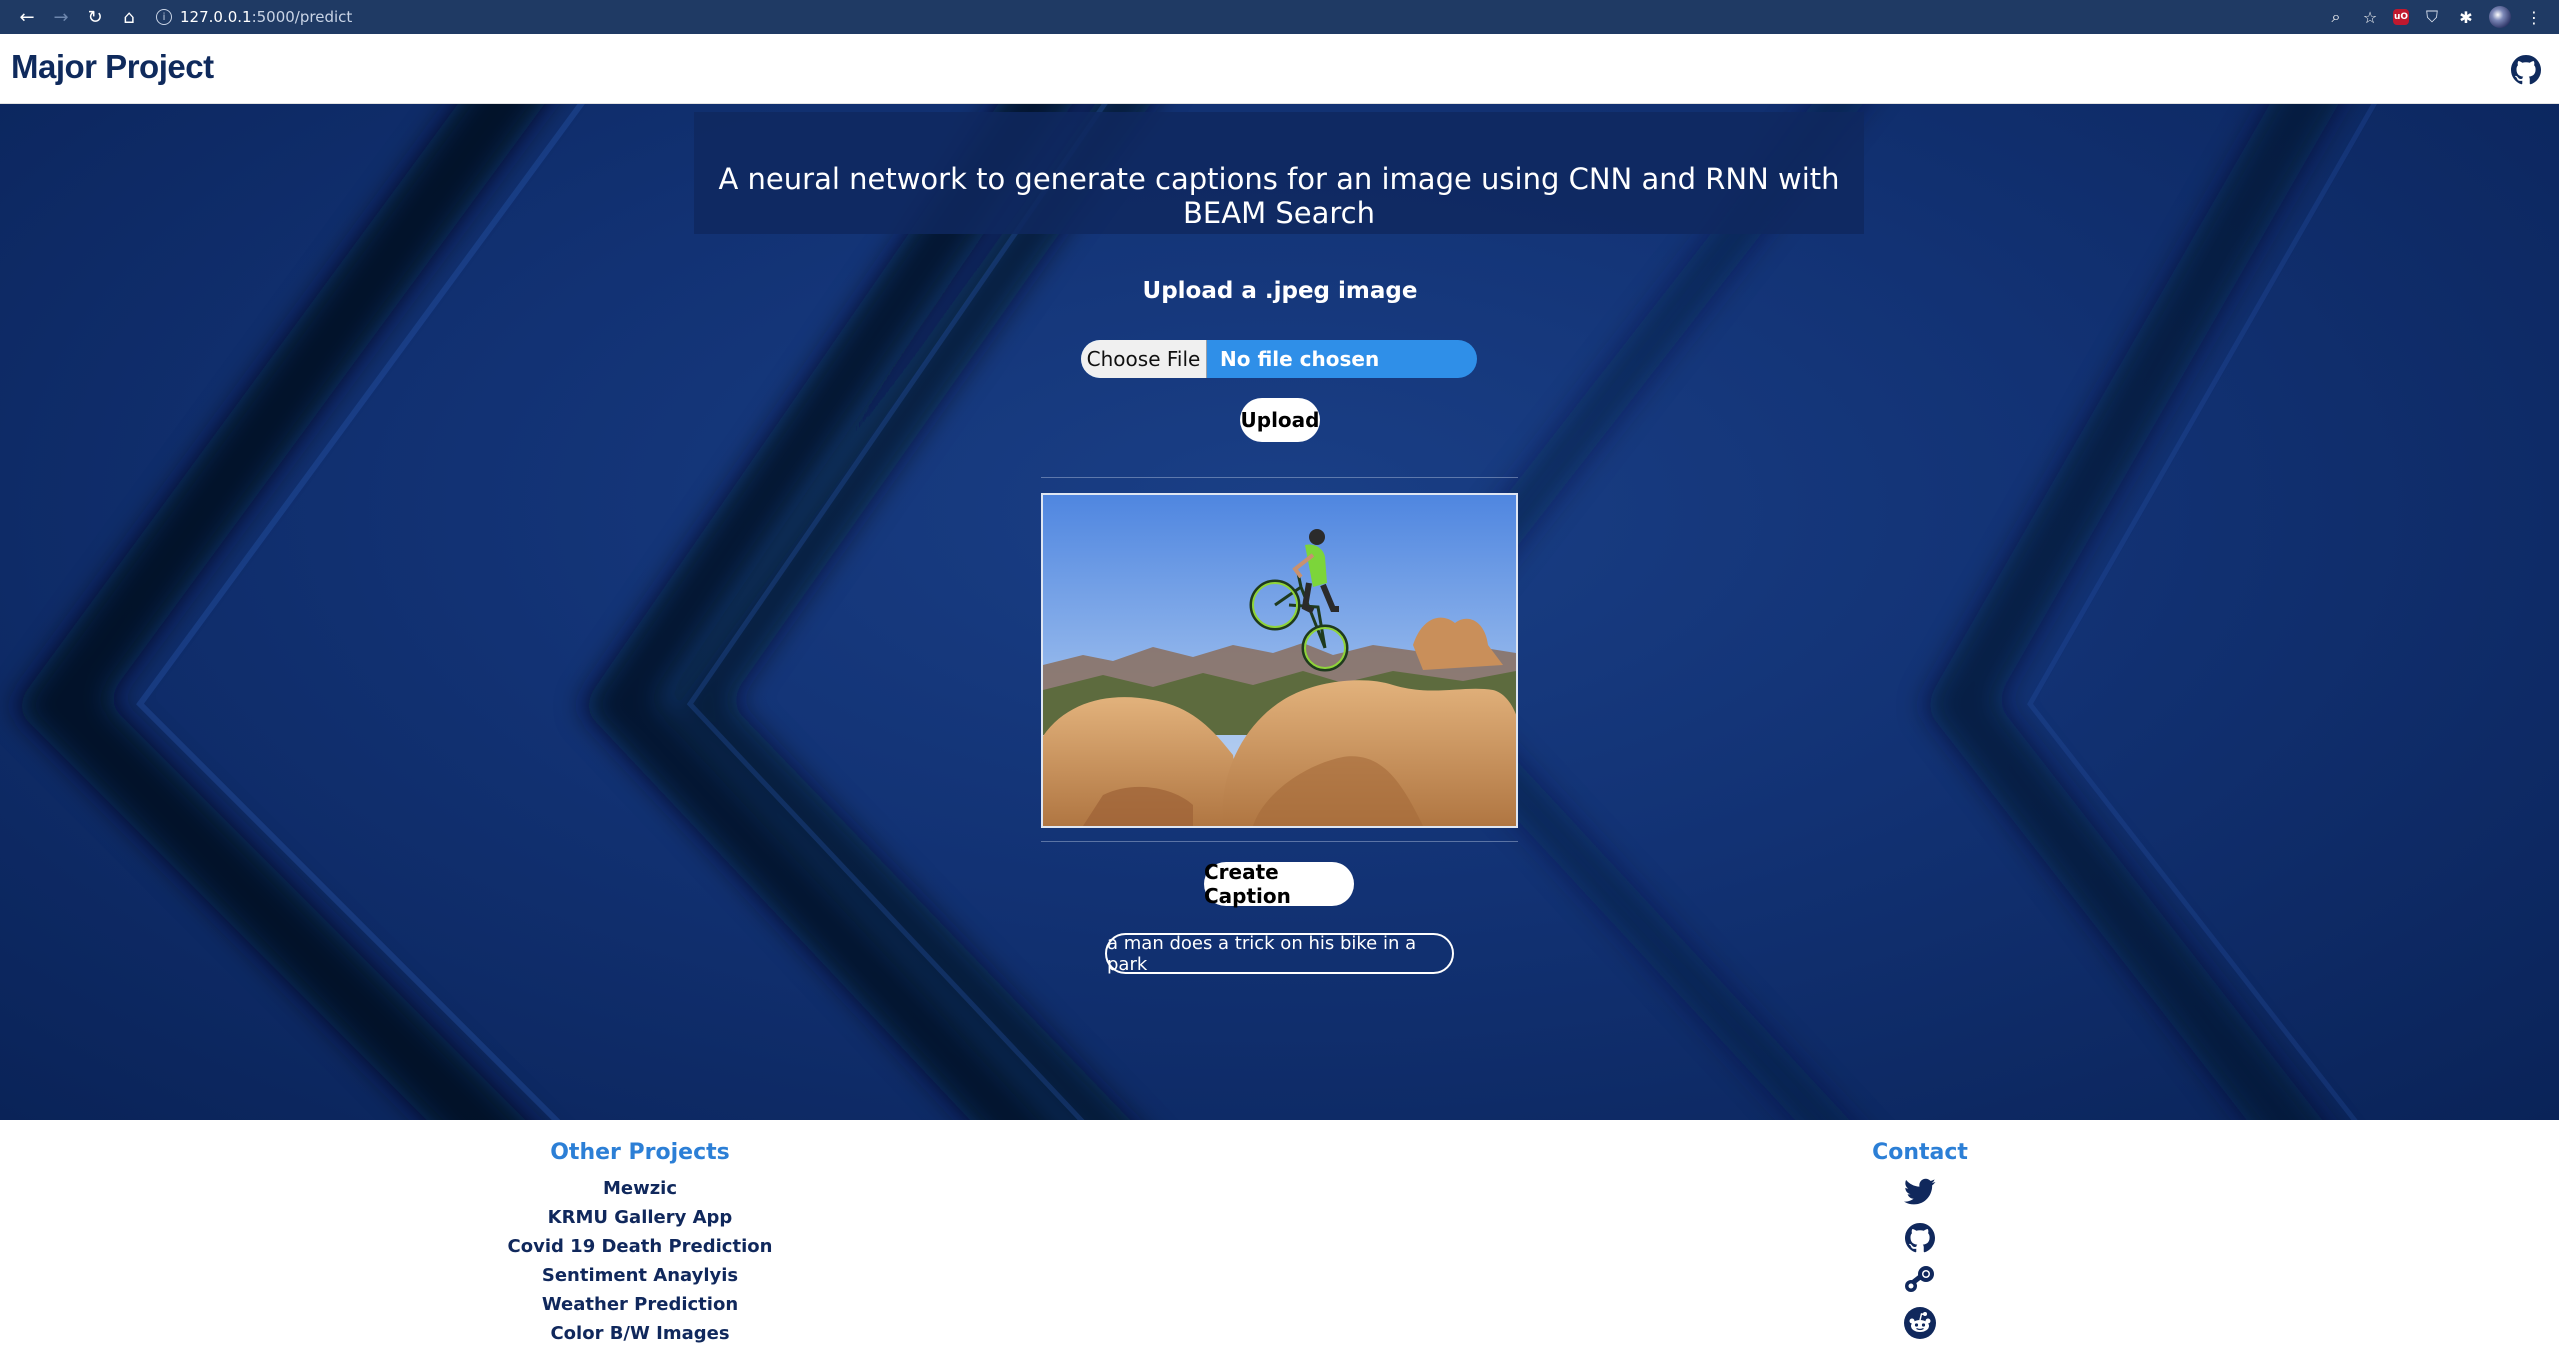  I want to click on url-path: :5000/predict, so click(302, 17).